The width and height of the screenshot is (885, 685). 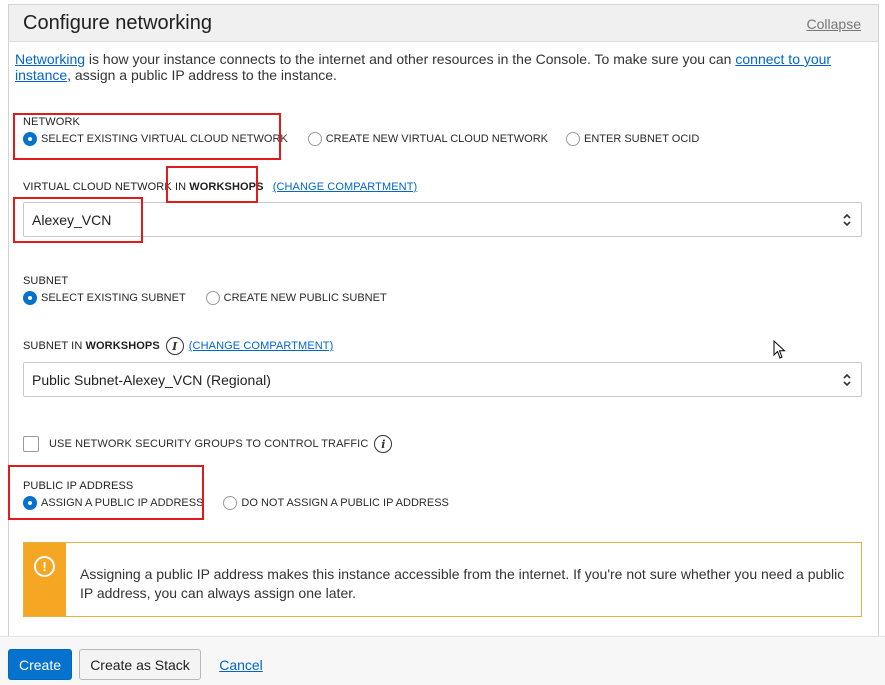 What do you see at coordinates (151, 379) in the screenshot?
I see `subnet-select-value: Public Subnet-Alexey_VCN (Regional)` at bounding box center [151, 379].